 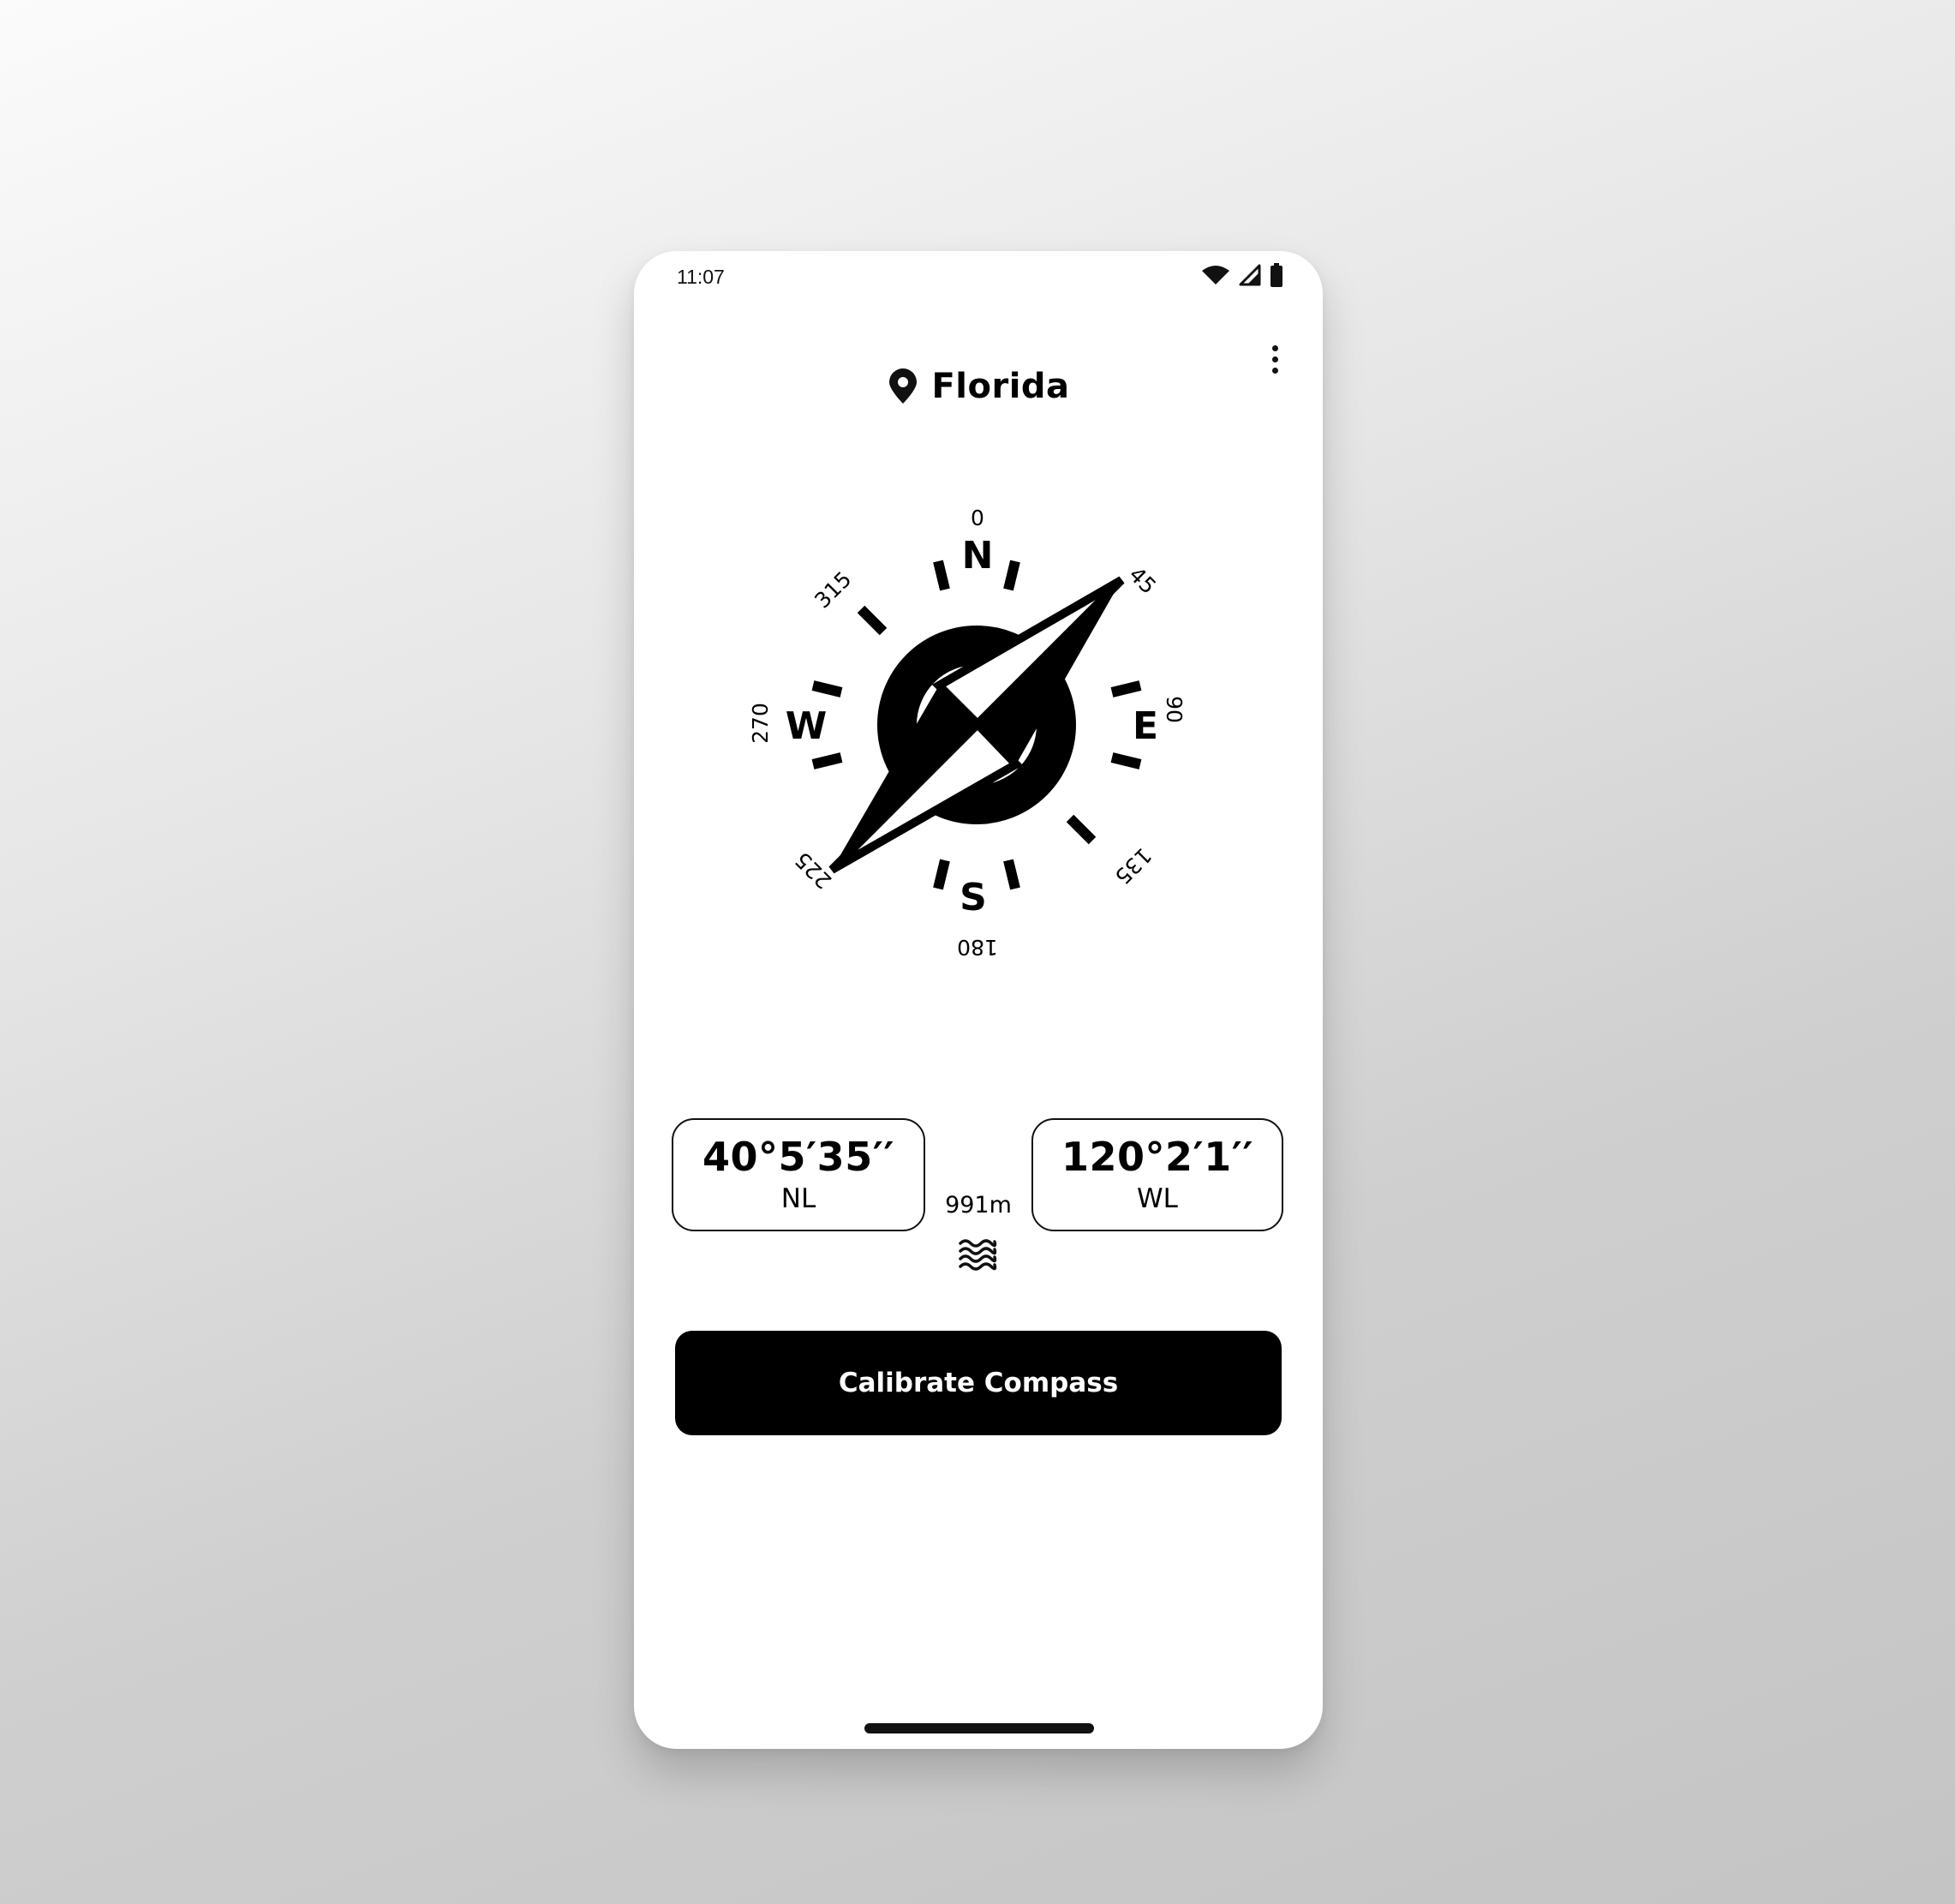 What do you see at coordinates (1174, 709) in the screenshot?
I see `degree-90: 90` at bounding box center [1174, 709].